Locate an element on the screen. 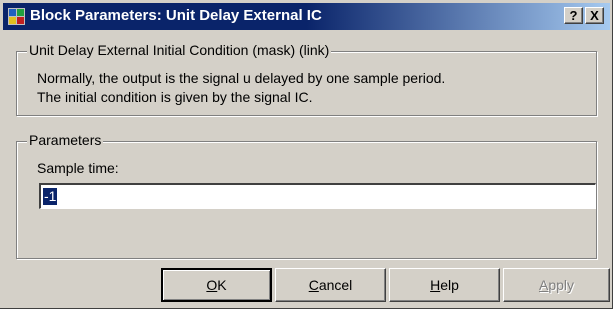  apply-button-label: Apply is located at coordinates (556, 285).